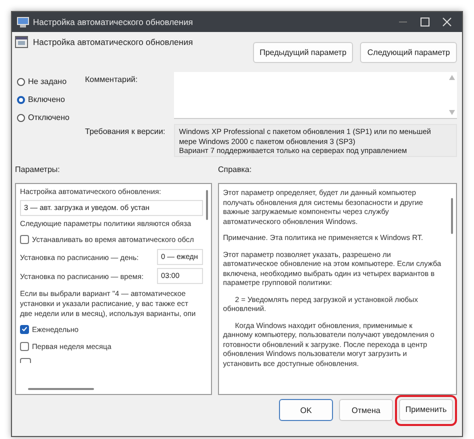  I want to click on policy-icon, so click(21, 42).